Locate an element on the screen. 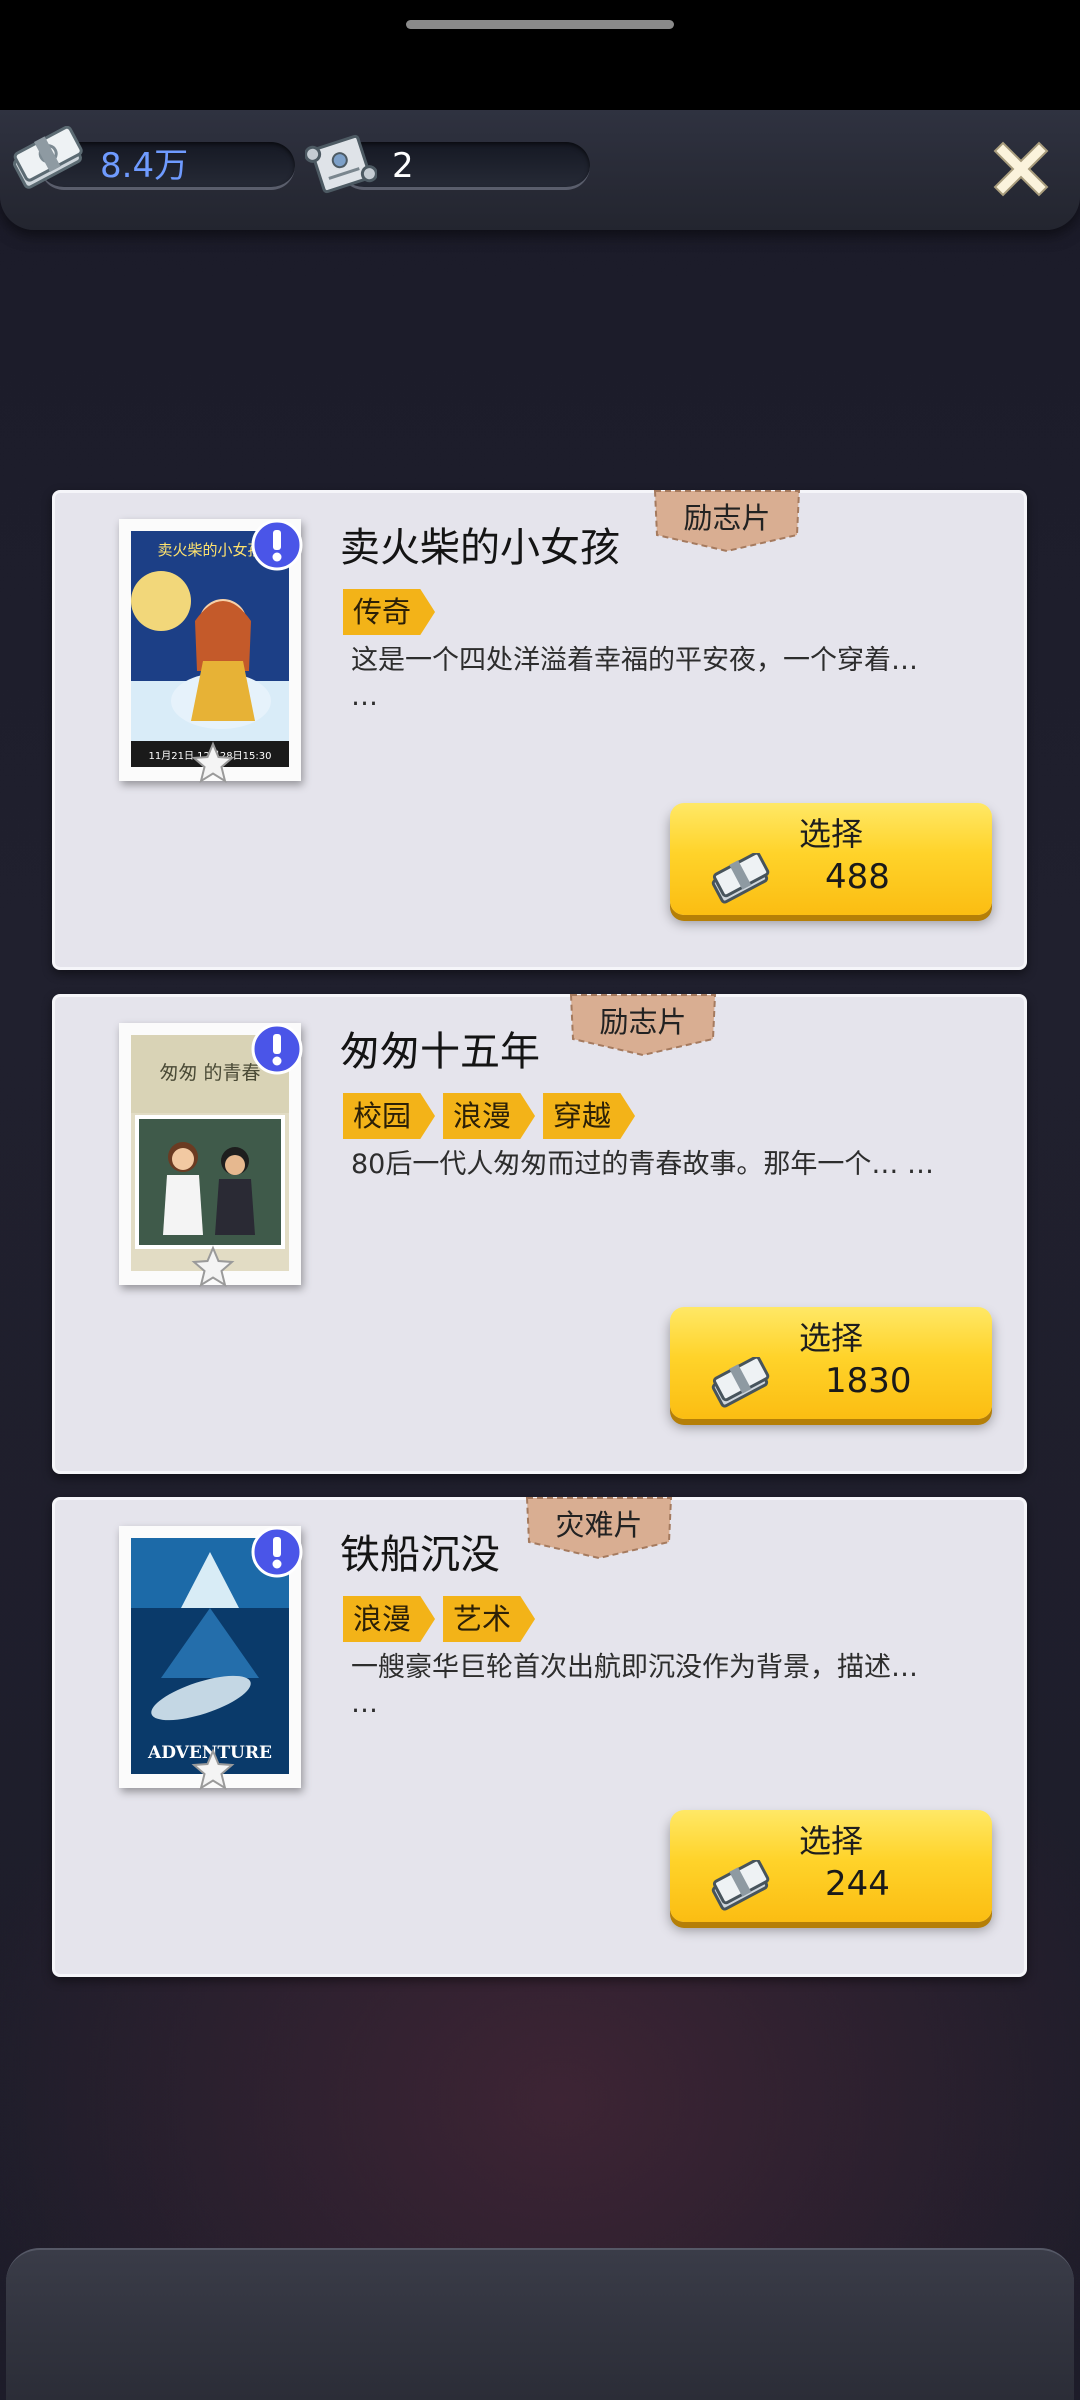 This screenshot has height=2400, width=1080. ticket-value: 2 is located at coordinates (403, 166).